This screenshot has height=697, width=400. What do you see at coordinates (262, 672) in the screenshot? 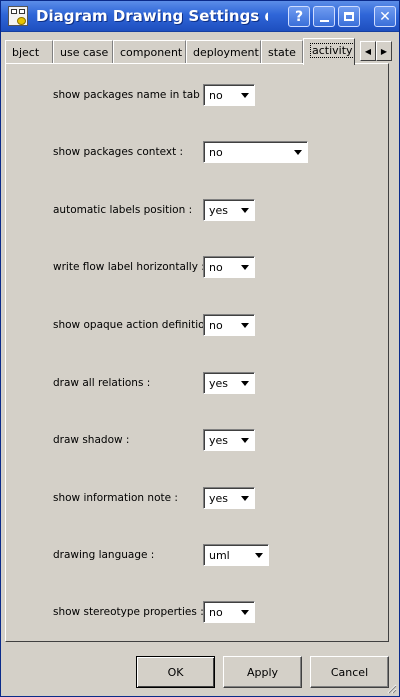
I see `apply-button: Apply` at bounding box center [262, 672].